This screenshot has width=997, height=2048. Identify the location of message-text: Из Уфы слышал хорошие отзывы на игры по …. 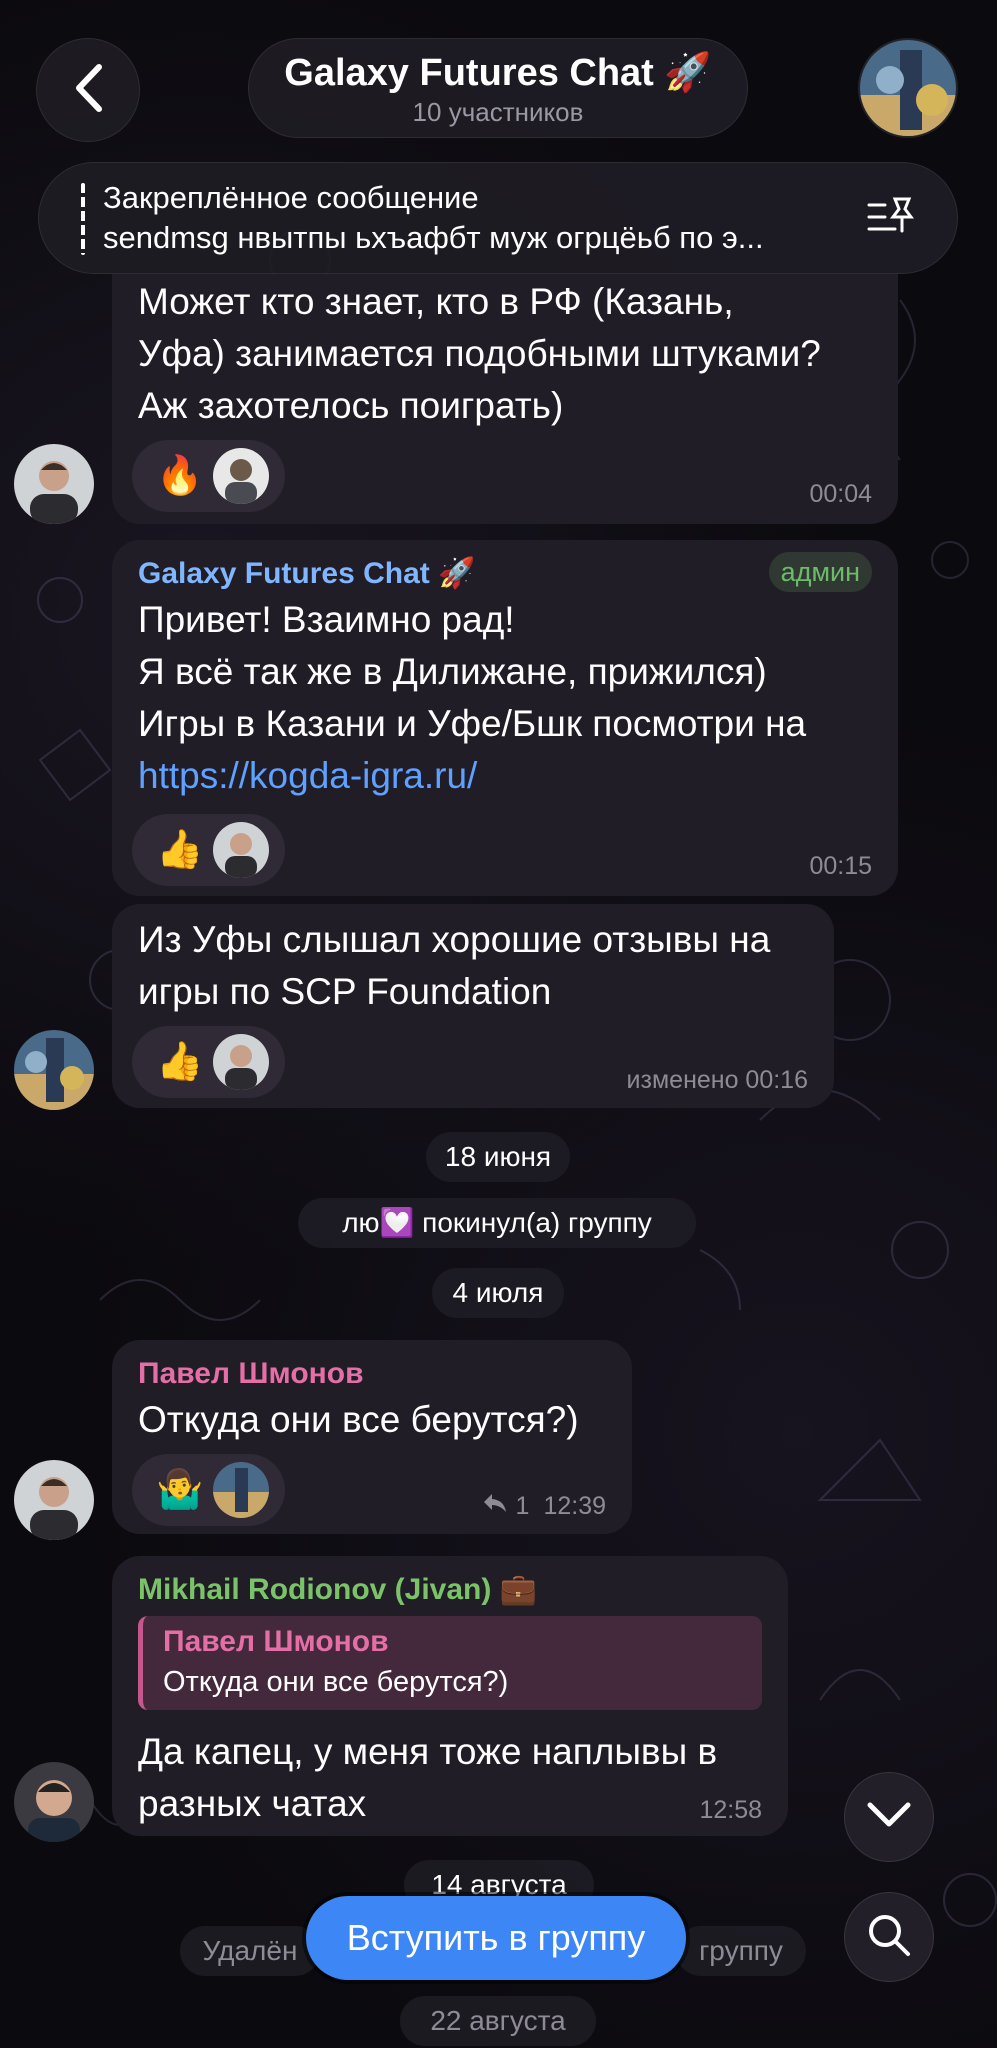
(454, 965).